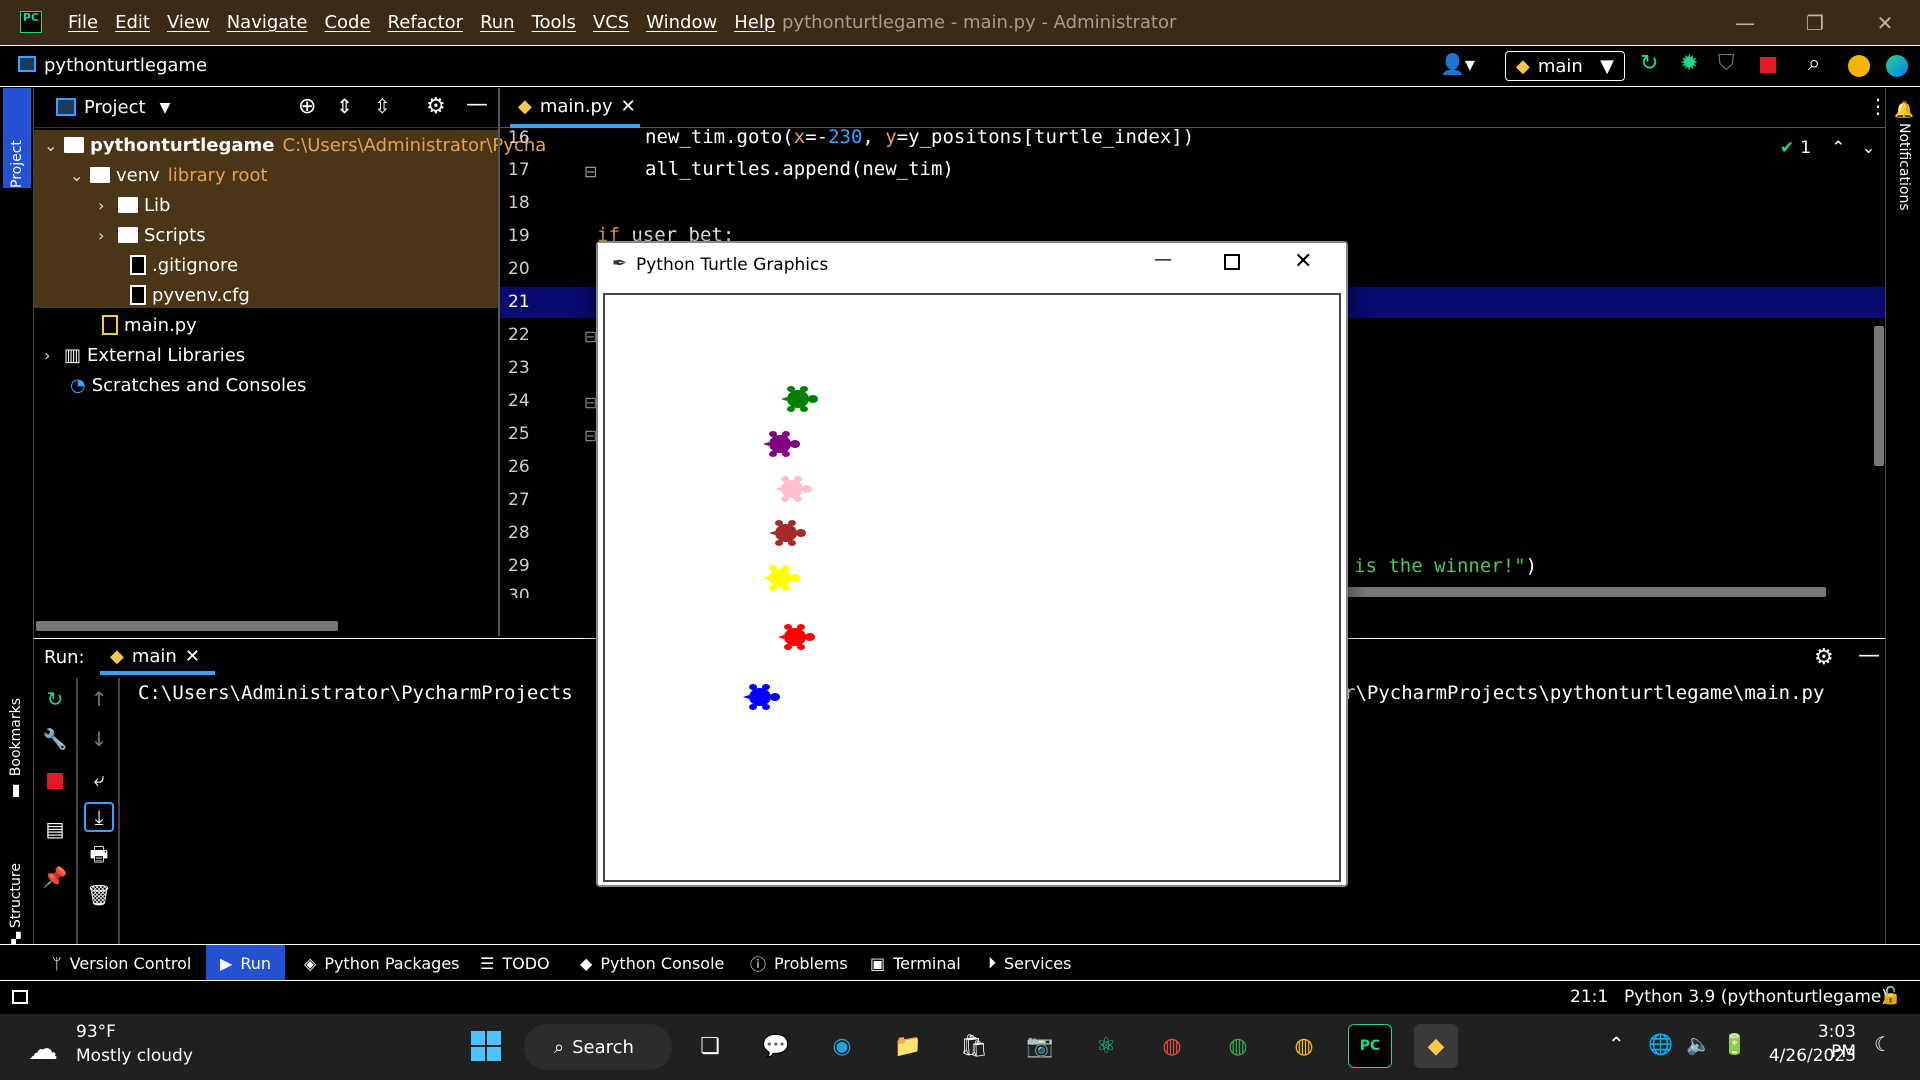 Image resolution: width=1920 pixels, height=1080 pixels. I want to click on project-view-selector: Project ▼, so click(127, 107).